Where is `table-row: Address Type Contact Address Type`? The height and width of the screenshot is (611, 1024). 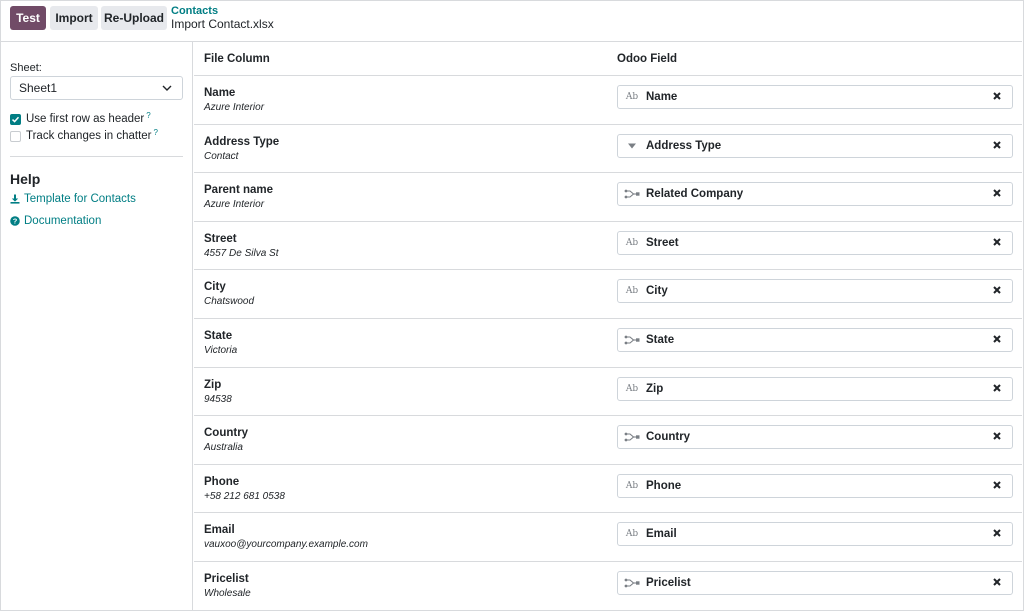 table-row: Address Type Contact Address Type is located at coordinates (608, 149).